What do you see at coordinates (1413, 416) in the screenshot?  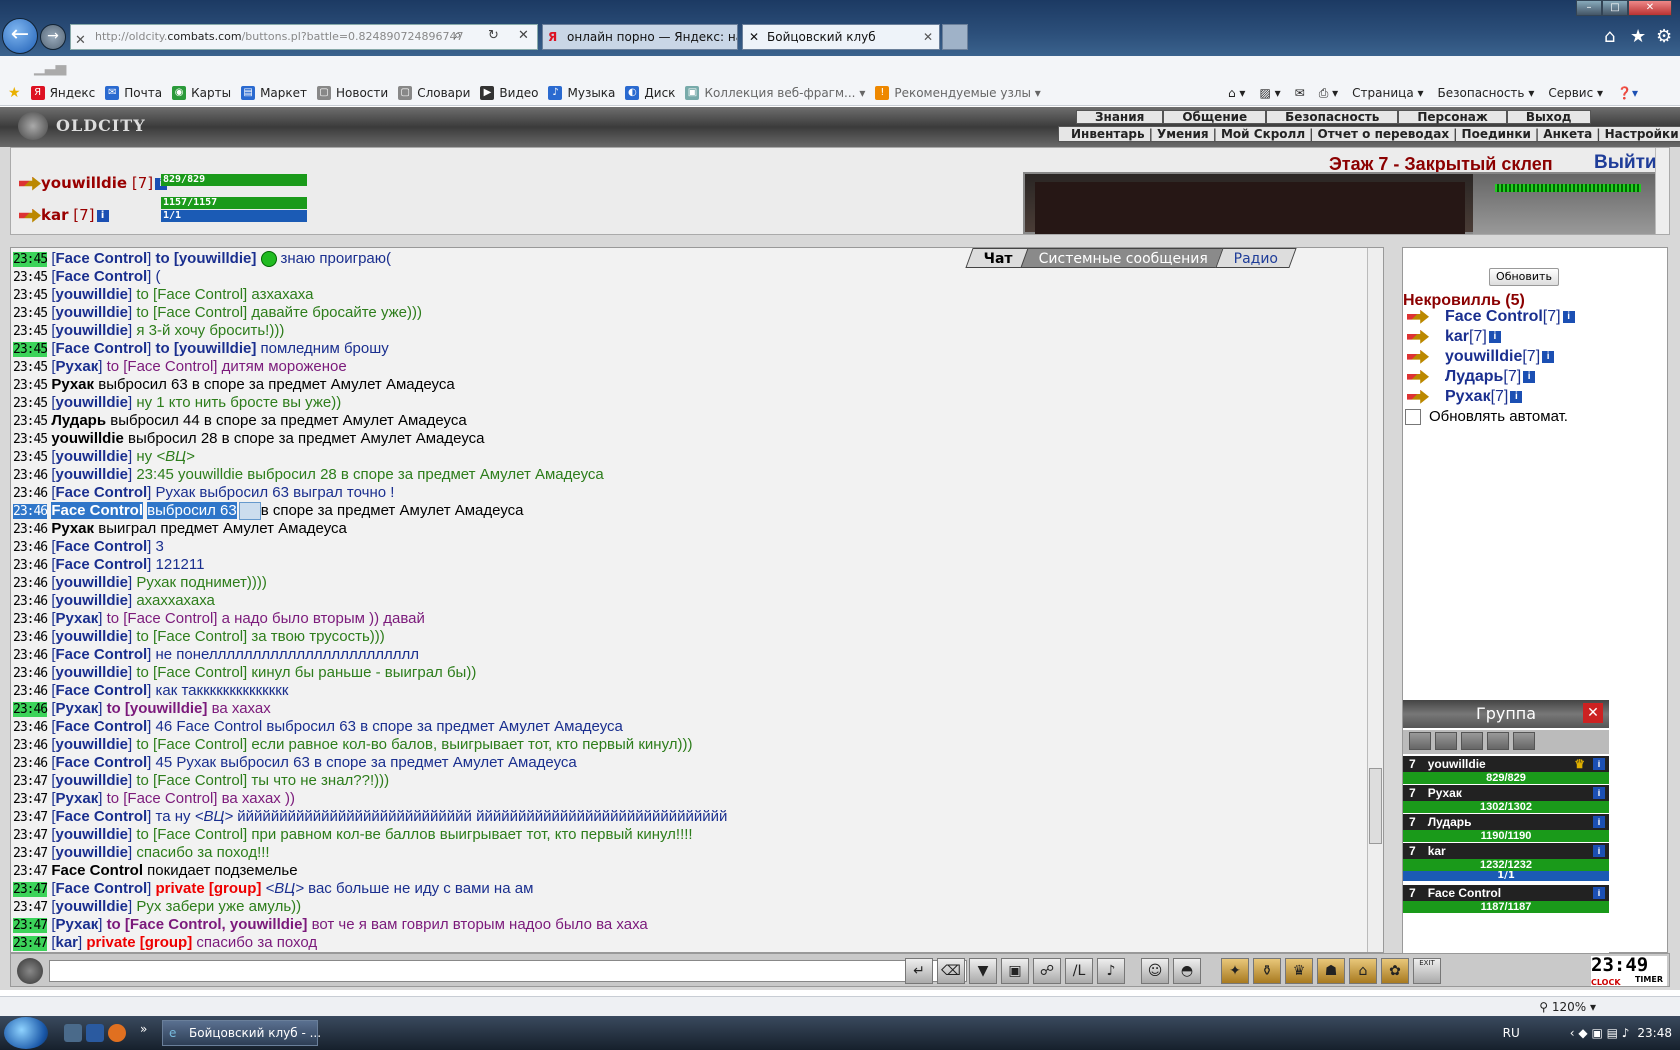 I see `auto-refresh-checkbox` at bounding box center [1413, 416].